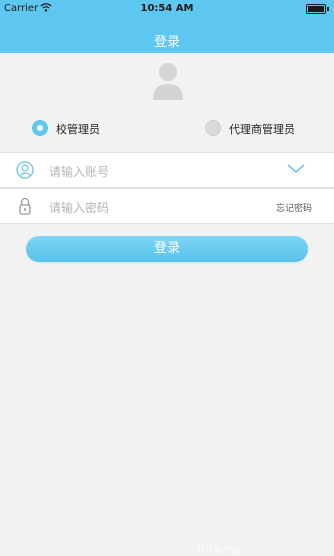  I want to click on forgot-password-link: 忘记密码, so click(294, 207).